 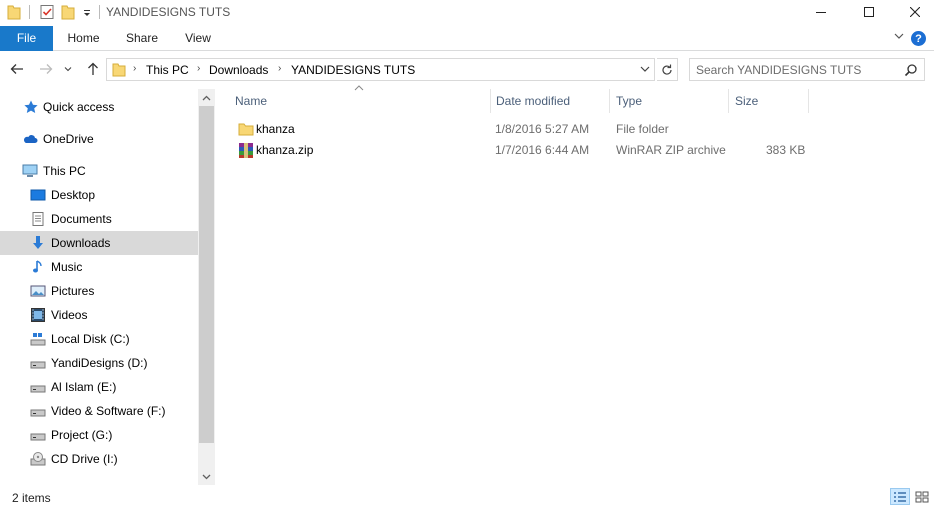 I want to click on tab-view: View, so click(x=198, y=38).